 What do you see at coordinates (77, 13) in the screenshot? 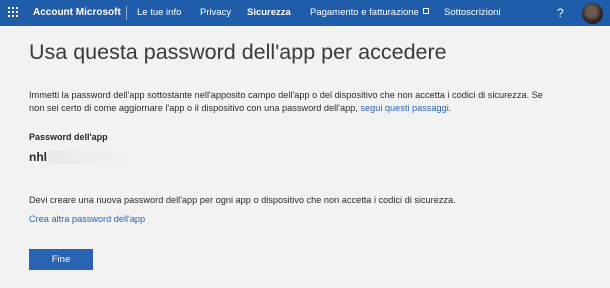
I see `brand-title: Account Microsoft` at bounding box center [77, 13].